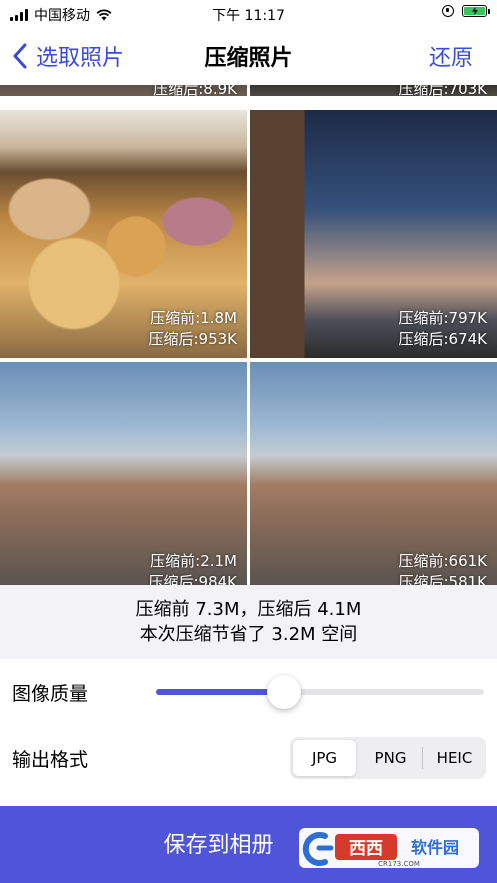 This screenshot has height=883, width=497. I want to click on summary-saved: 本次压缩节省了 3.2M 空间, so click(248, 634).